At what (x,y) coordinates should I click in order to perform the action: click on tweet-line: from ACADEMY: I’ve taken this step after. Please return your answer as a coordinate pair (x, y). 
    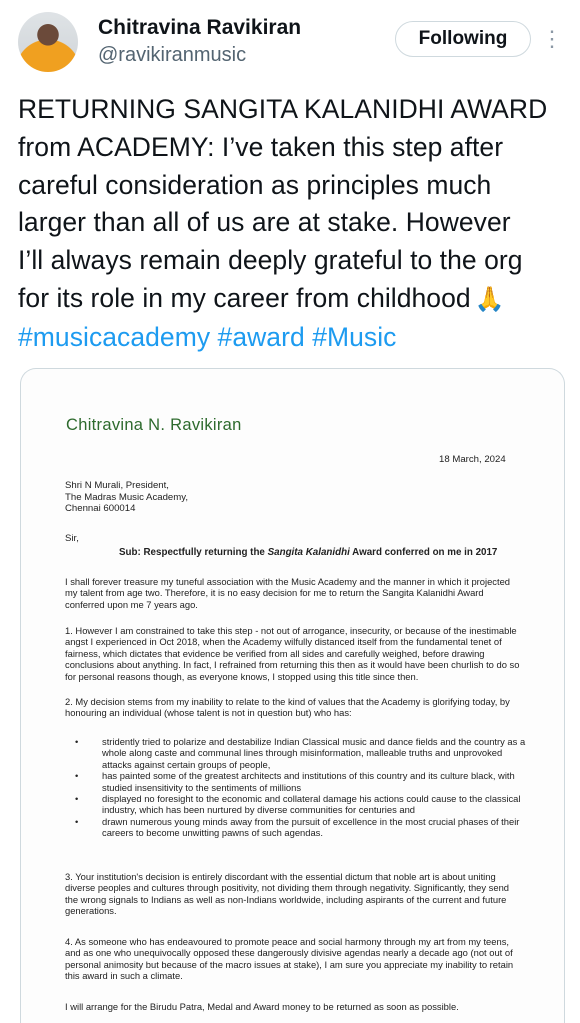
    Looking at the image, I should click on (261, 146).